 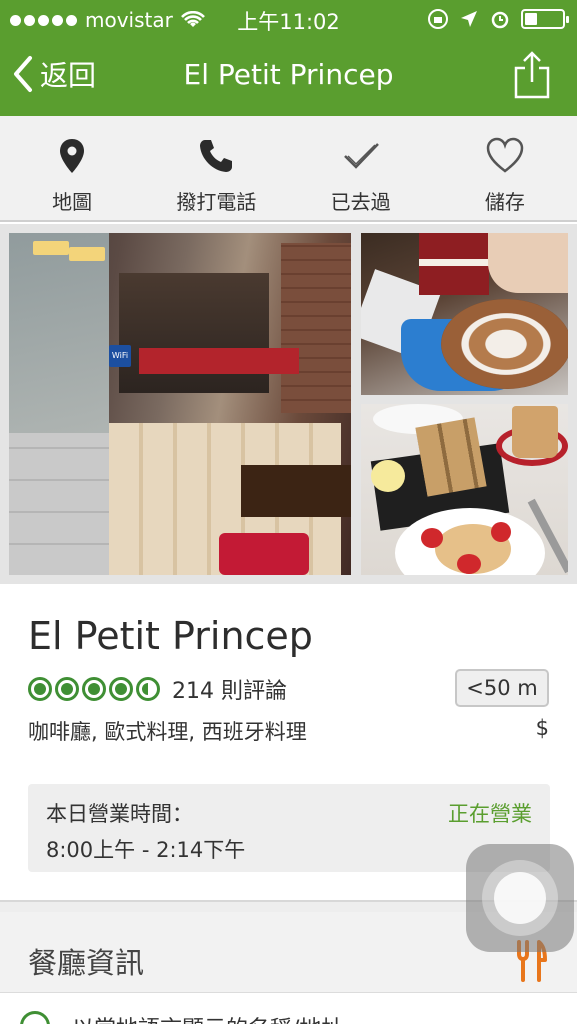 What do you see at coordinates (288, 1008) in the screenshot?
I see `local-language-row: 以當地語言顯示的名稱/地址` at bounding box center [288, 1008].